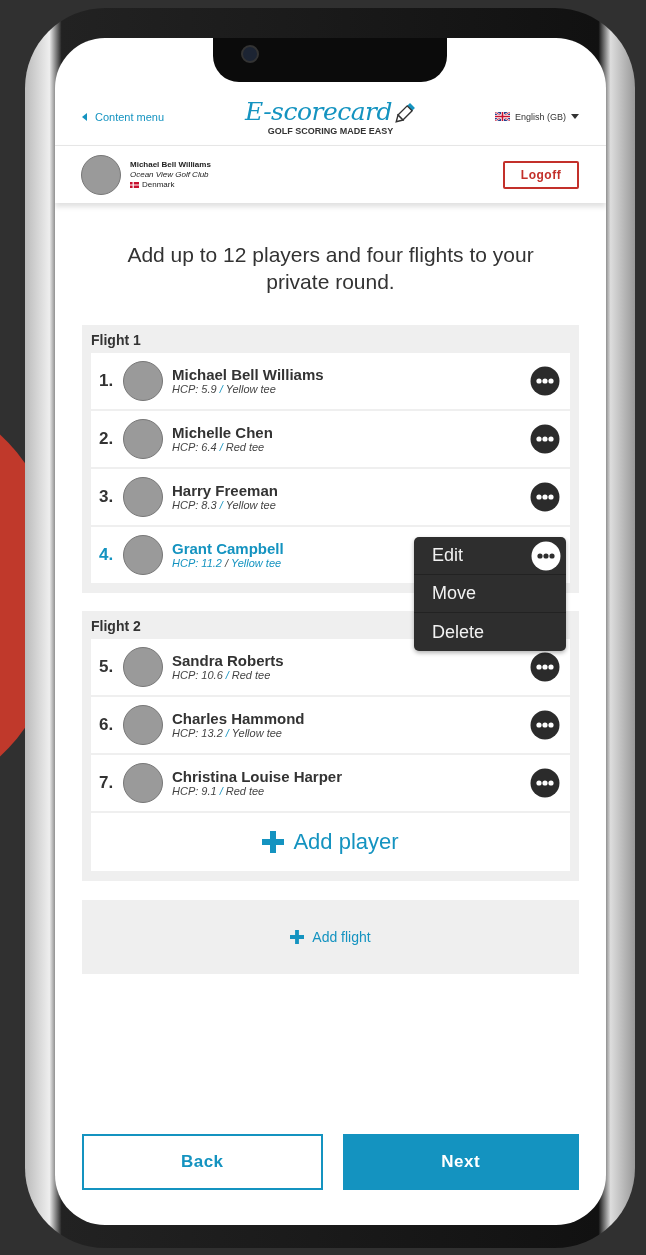 The height and width of the screenshot is (1255, 646). What do you see at coordinates (170, 174) in the screenshot?
I see `club-name: Ocean View Golf Club` at bounding box center [170, 174].